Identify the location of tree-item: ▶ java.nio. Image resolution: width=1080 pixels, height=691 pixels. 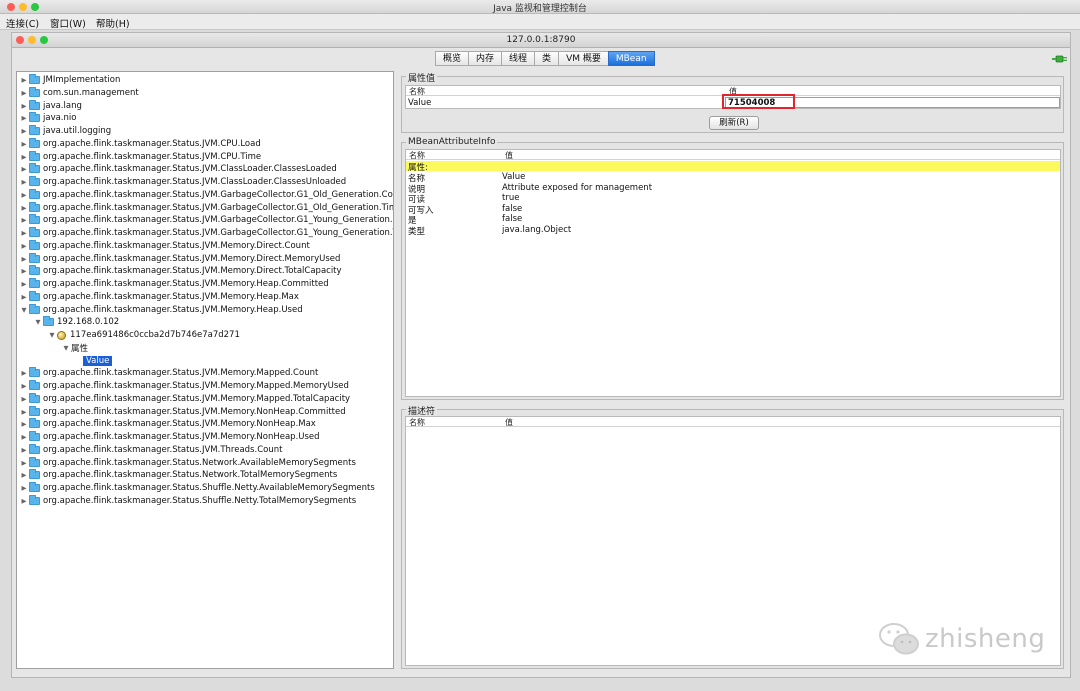
(47, 118).